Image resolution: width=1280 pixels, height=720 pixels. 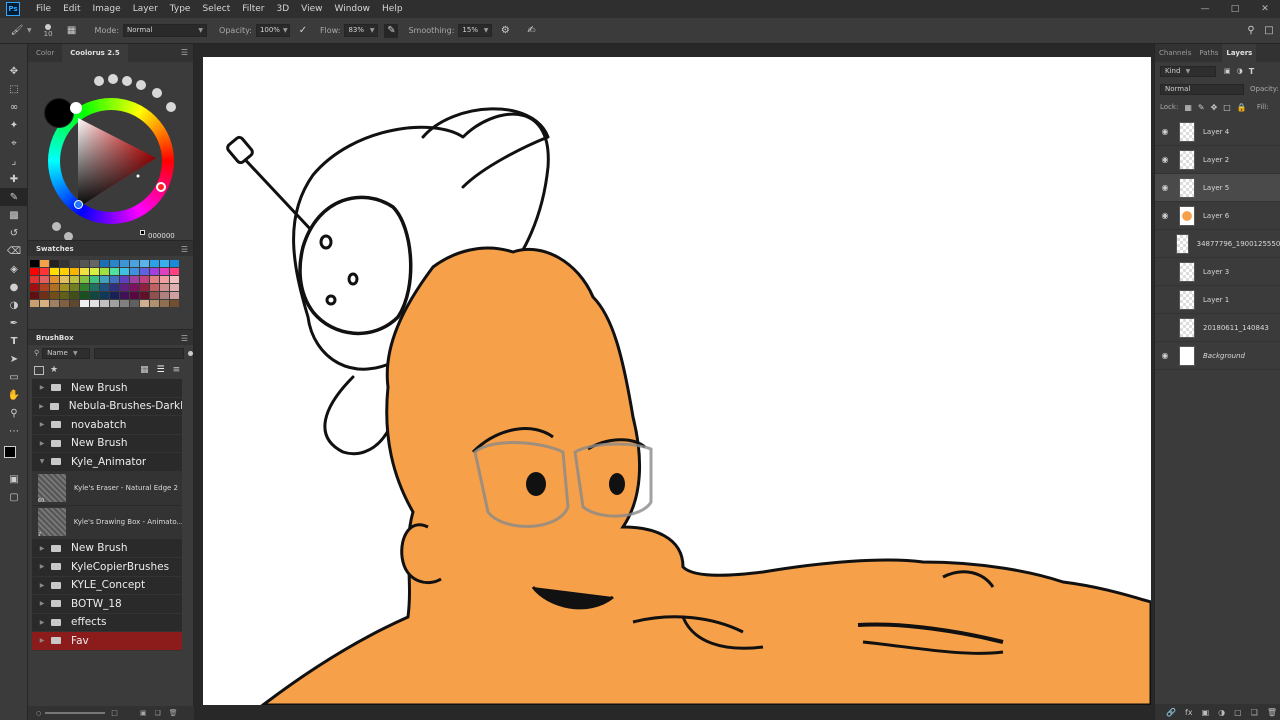 I want to click on magic-wand-tool-icon: ✦, so click(x=14, y=125).